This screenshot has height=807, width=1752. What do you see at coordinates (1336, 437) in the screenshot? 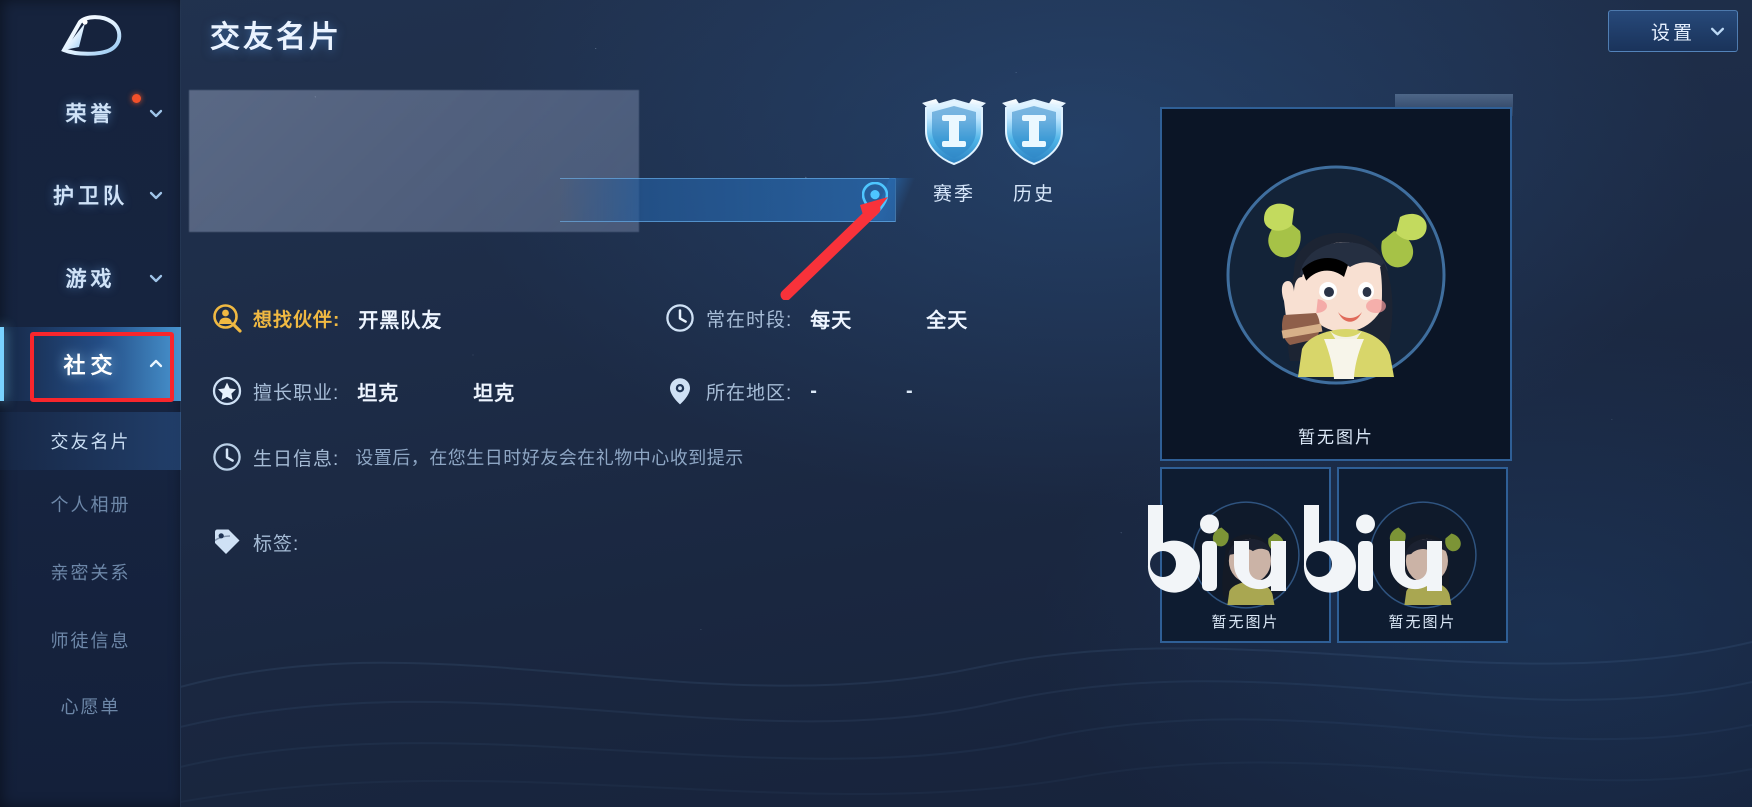
I see `main-photo-caption: 暂无图片` at bounding box center [1336, 437].